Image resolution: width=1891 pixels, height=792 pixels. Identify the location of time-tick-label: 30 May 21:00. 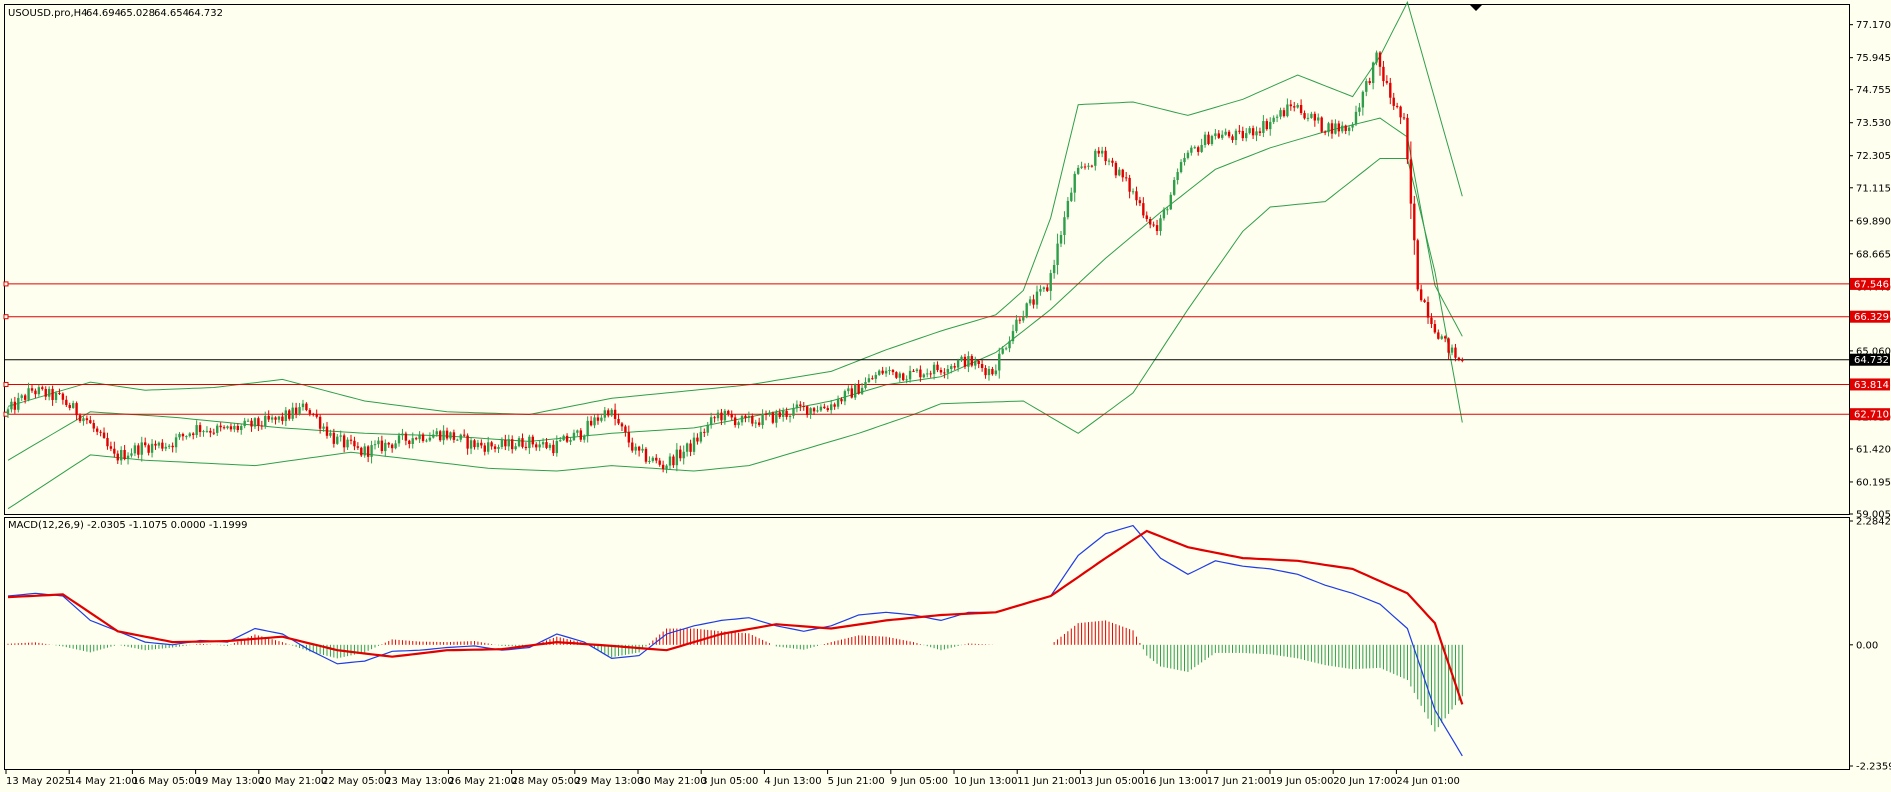
(672, 781).